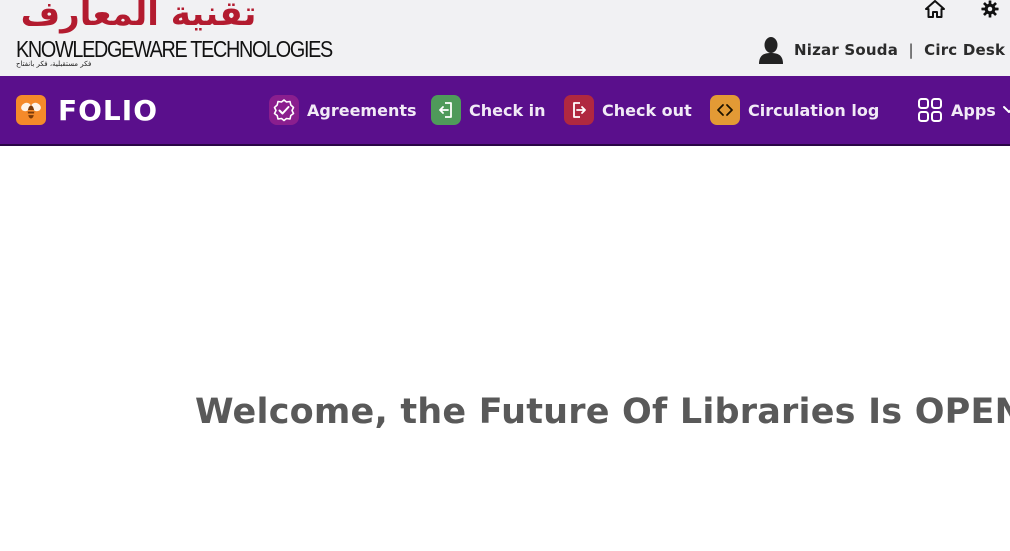 Image resolution: width=1010 pixels, height=551 pixels. What do you see at coordinates (174, 49) in the screenshot?
I see `logo-english-text: KNOWLEDGEWARE TECHNOLOGIES` at bounding box center [174, 49].